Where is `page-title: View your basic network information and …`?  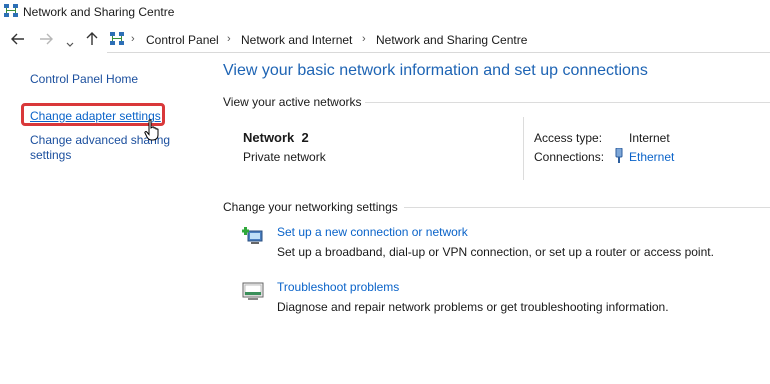 page-title: View your basic network information and … is located at coordinates (435, 70).